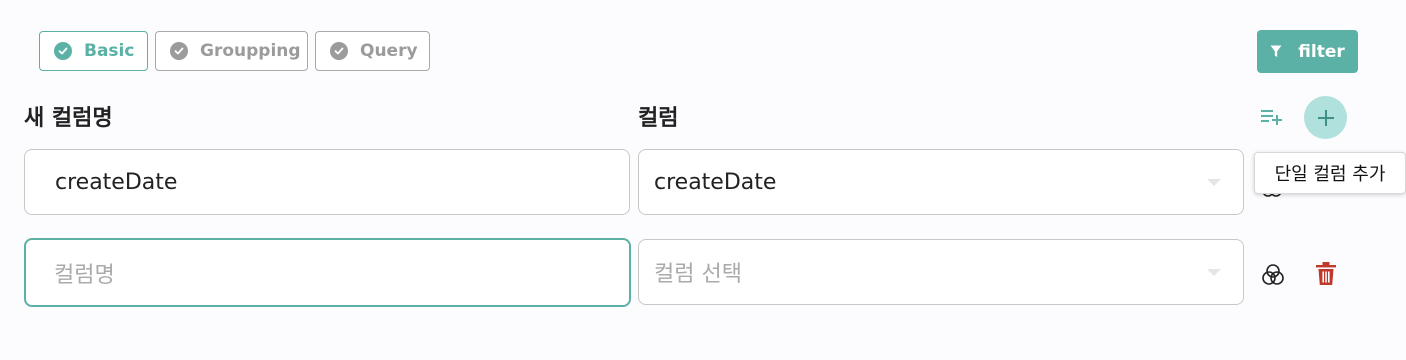 The height and width of the screenshot is (360, 1406). What do you see at coordinates (1273, 277) in the screenshot?
I see `overlap-circles-icon` at bounding box center [1273, 277].